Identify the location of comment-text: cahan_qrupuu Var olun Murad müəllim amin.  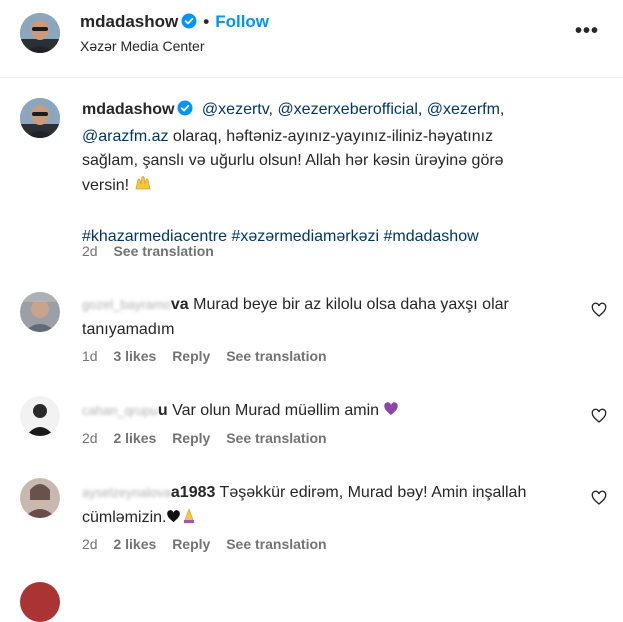
(327, 411).